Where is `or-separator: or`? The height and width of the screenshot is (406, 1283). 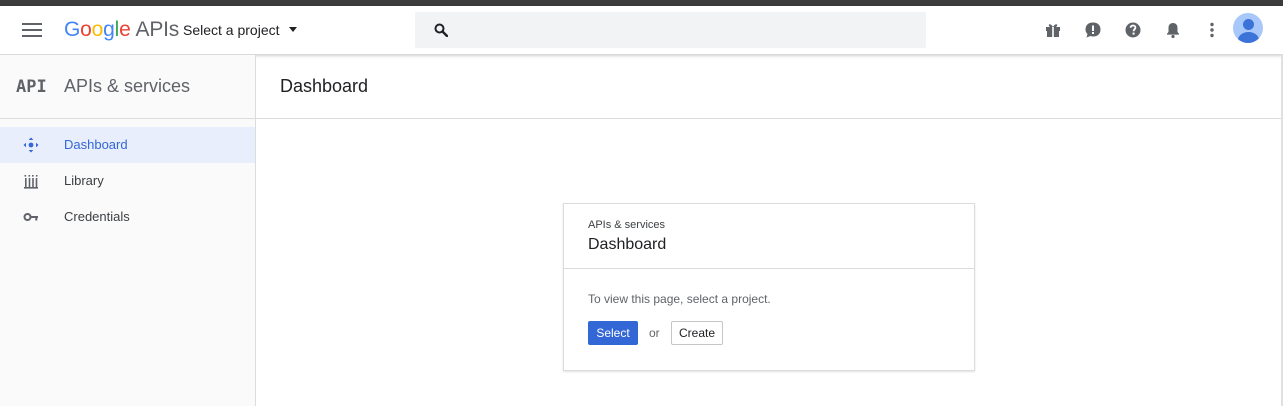
or-separator: or is located at coordinates (654, 333).